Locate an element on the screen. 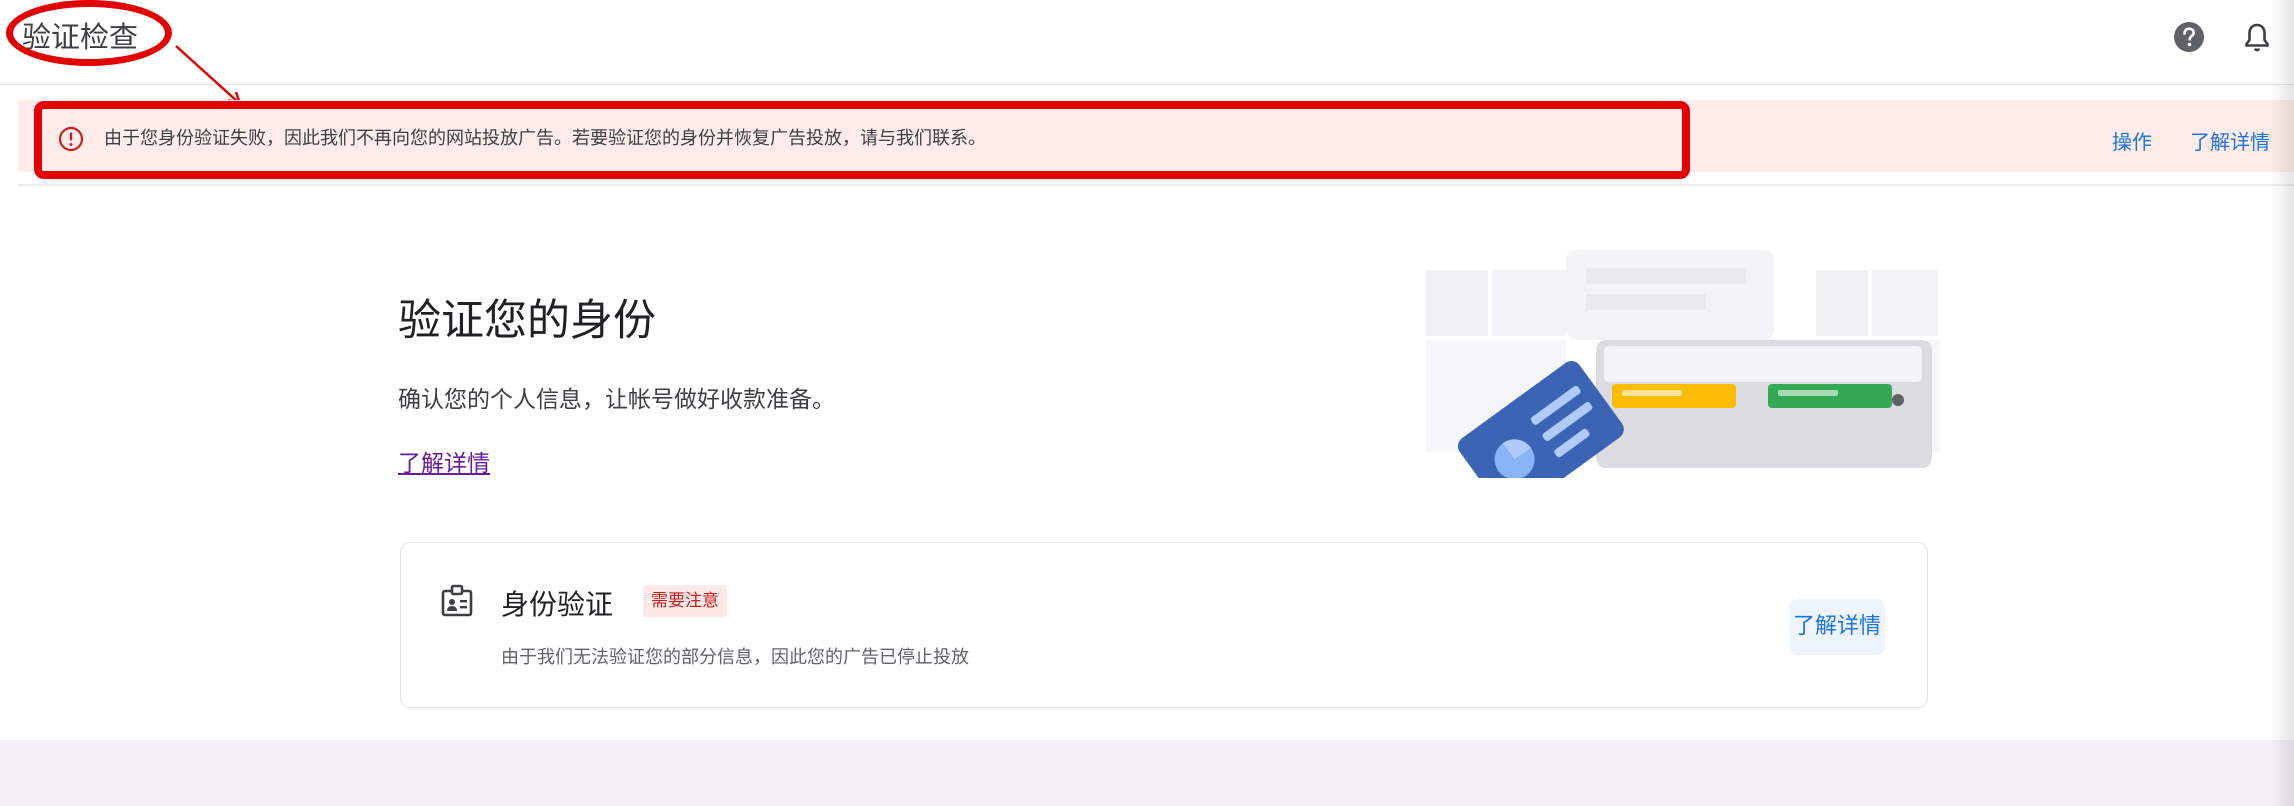 This screenshot has width=2294, height=806. main-subtitle: 确认您的个人信息，让帐号做好收款准备。 is located at coordinates (616, 400).